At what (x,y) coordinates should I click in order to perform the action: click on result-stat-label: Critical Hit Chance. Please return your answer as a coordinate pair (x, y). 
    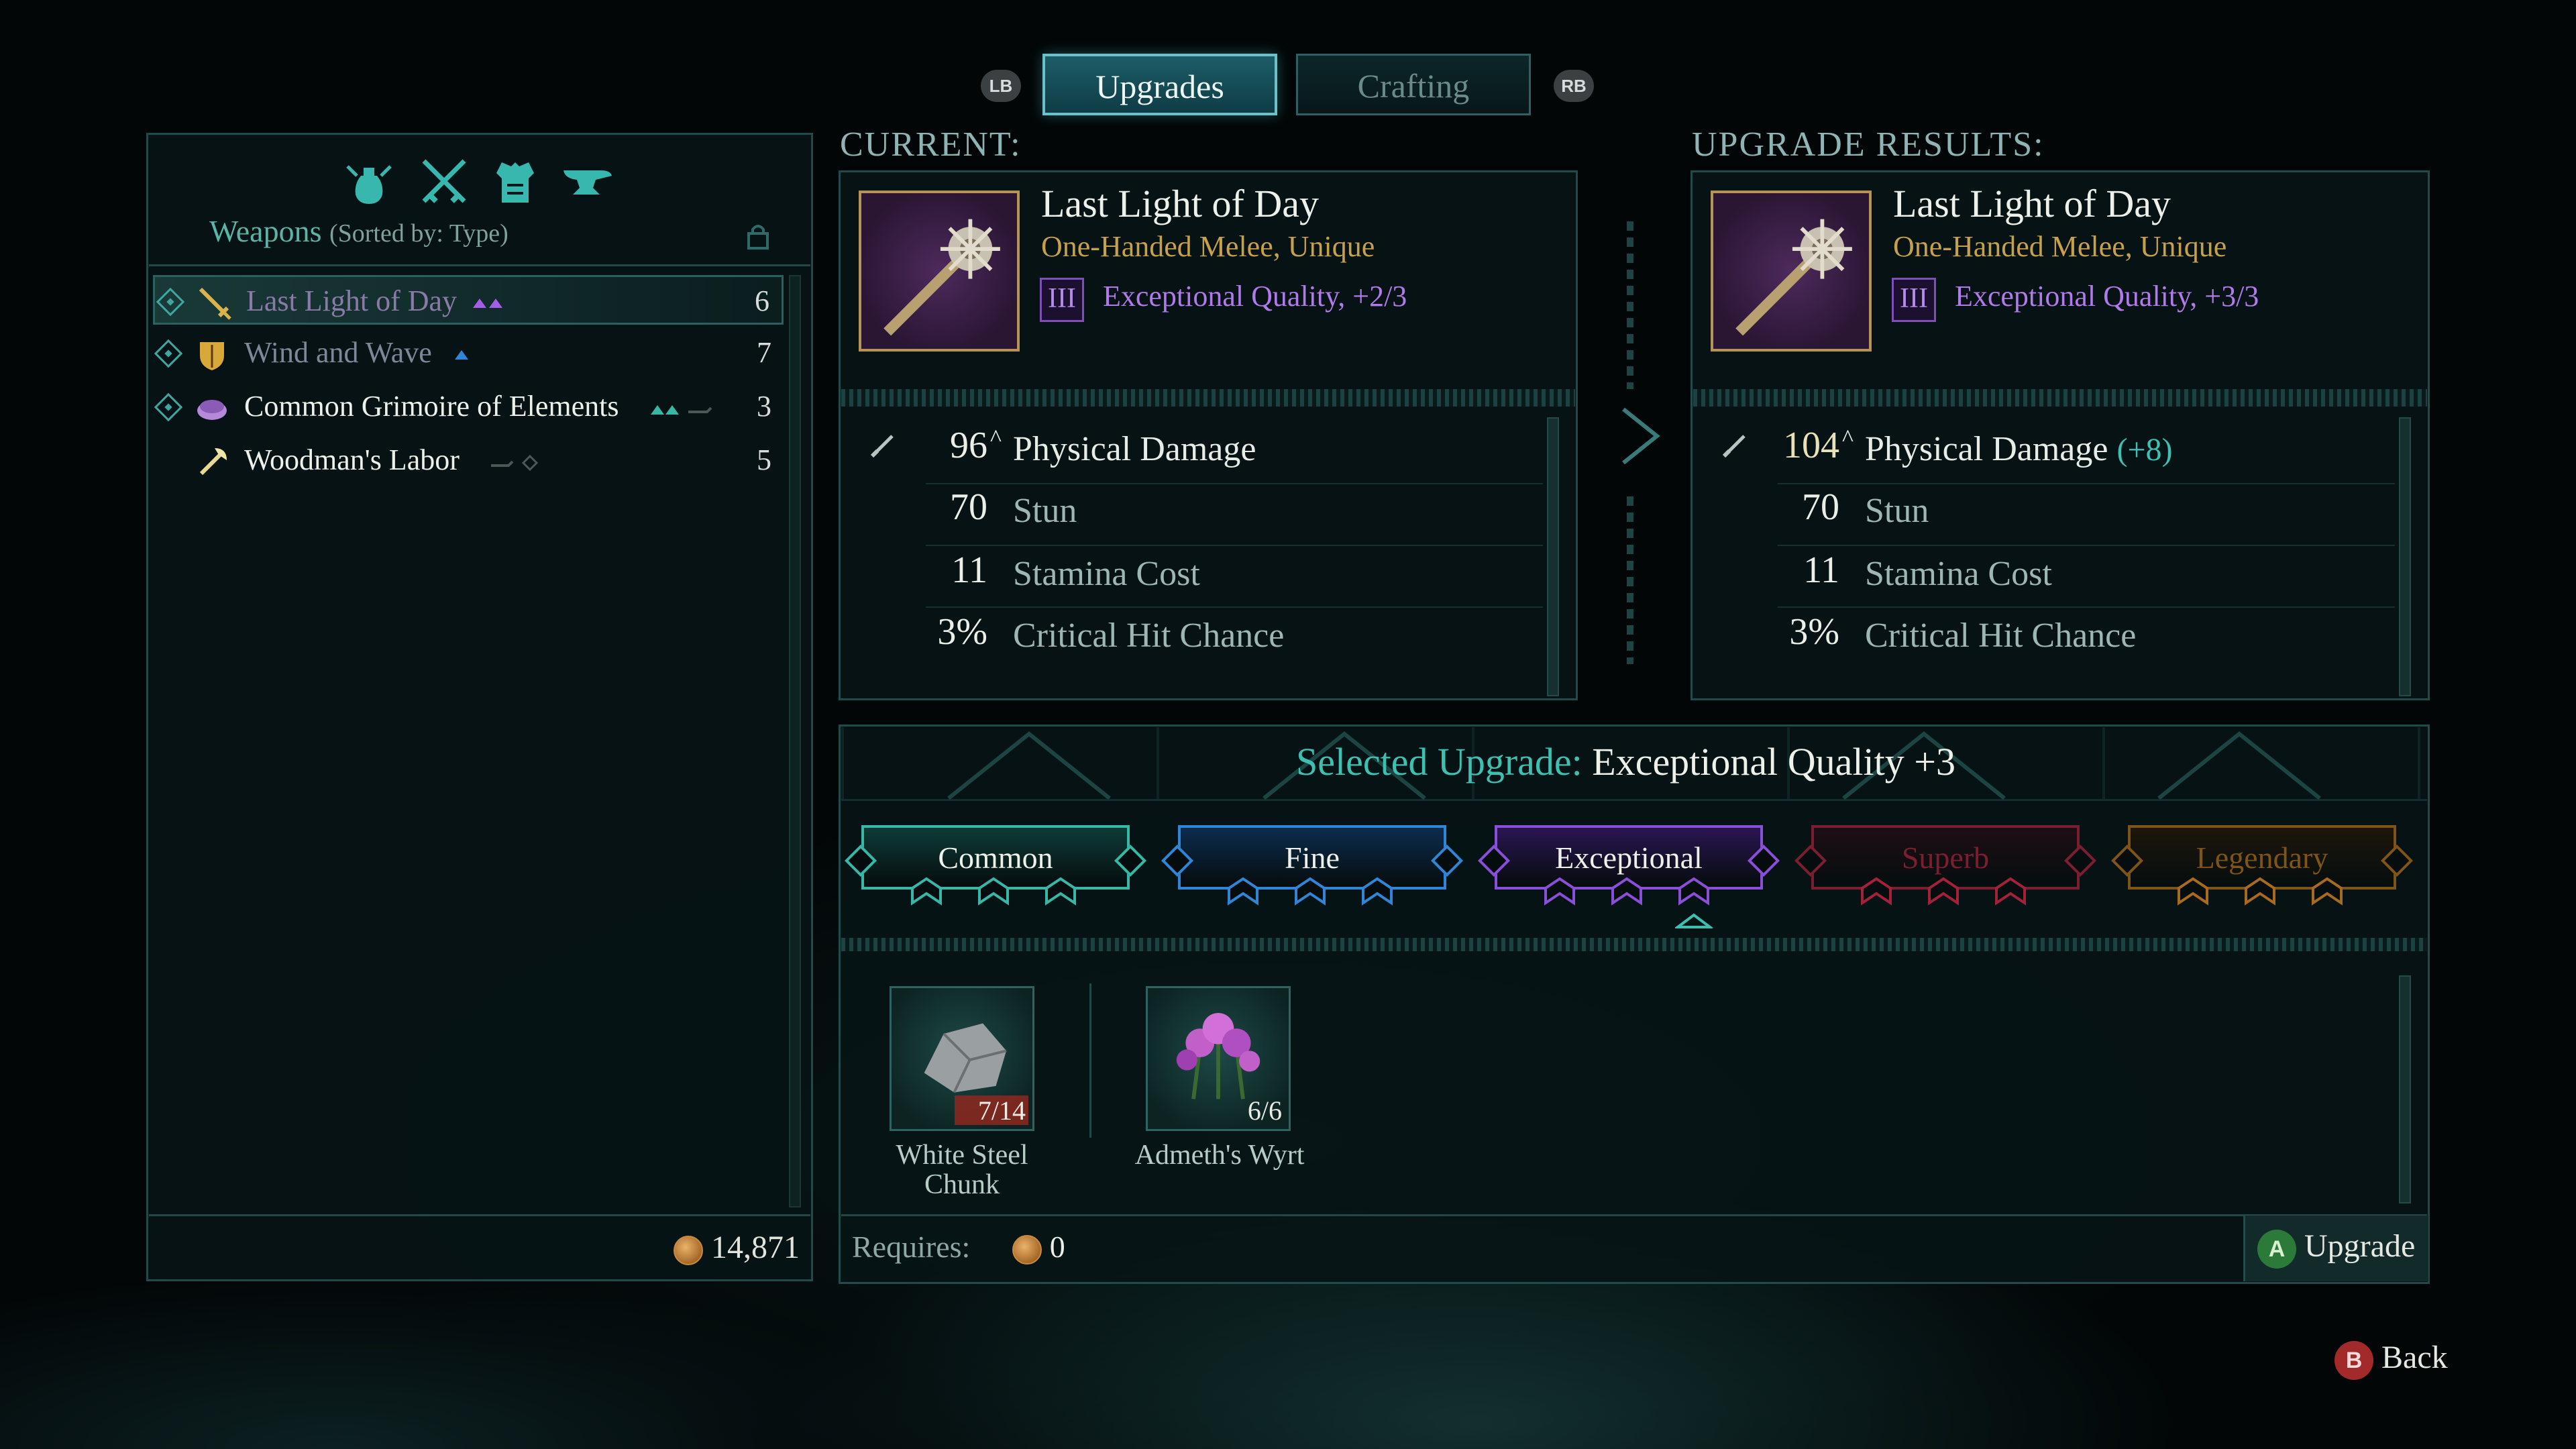
    Looking at the image, I should click on (2001, 635).